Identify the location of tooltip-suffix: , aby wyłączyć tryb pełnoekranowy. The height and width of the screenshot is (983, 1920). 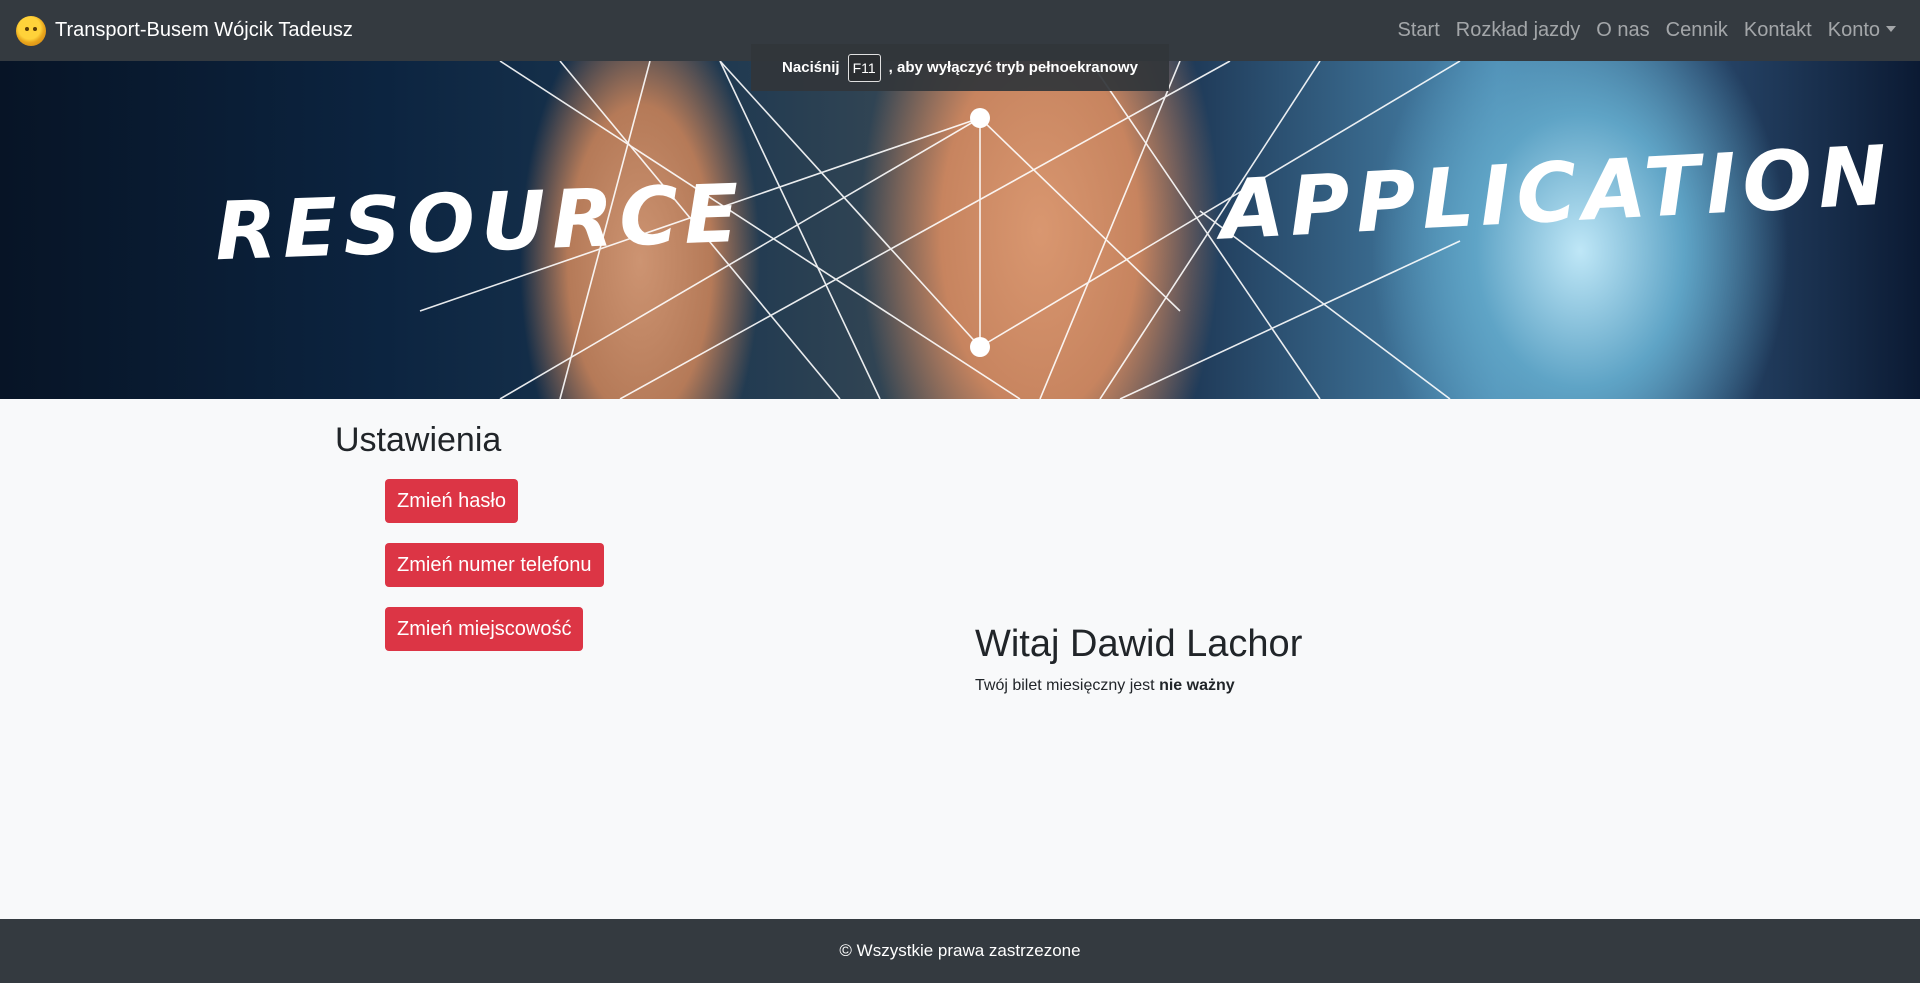
(1013, 67).